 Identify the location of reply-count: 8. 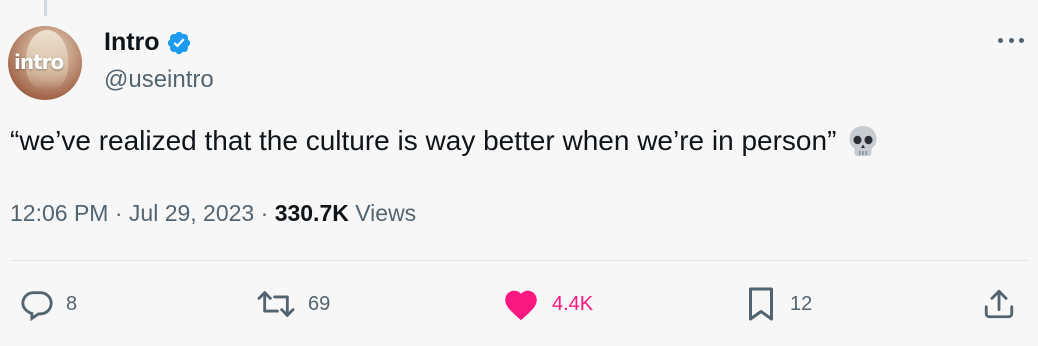
(72, 303).